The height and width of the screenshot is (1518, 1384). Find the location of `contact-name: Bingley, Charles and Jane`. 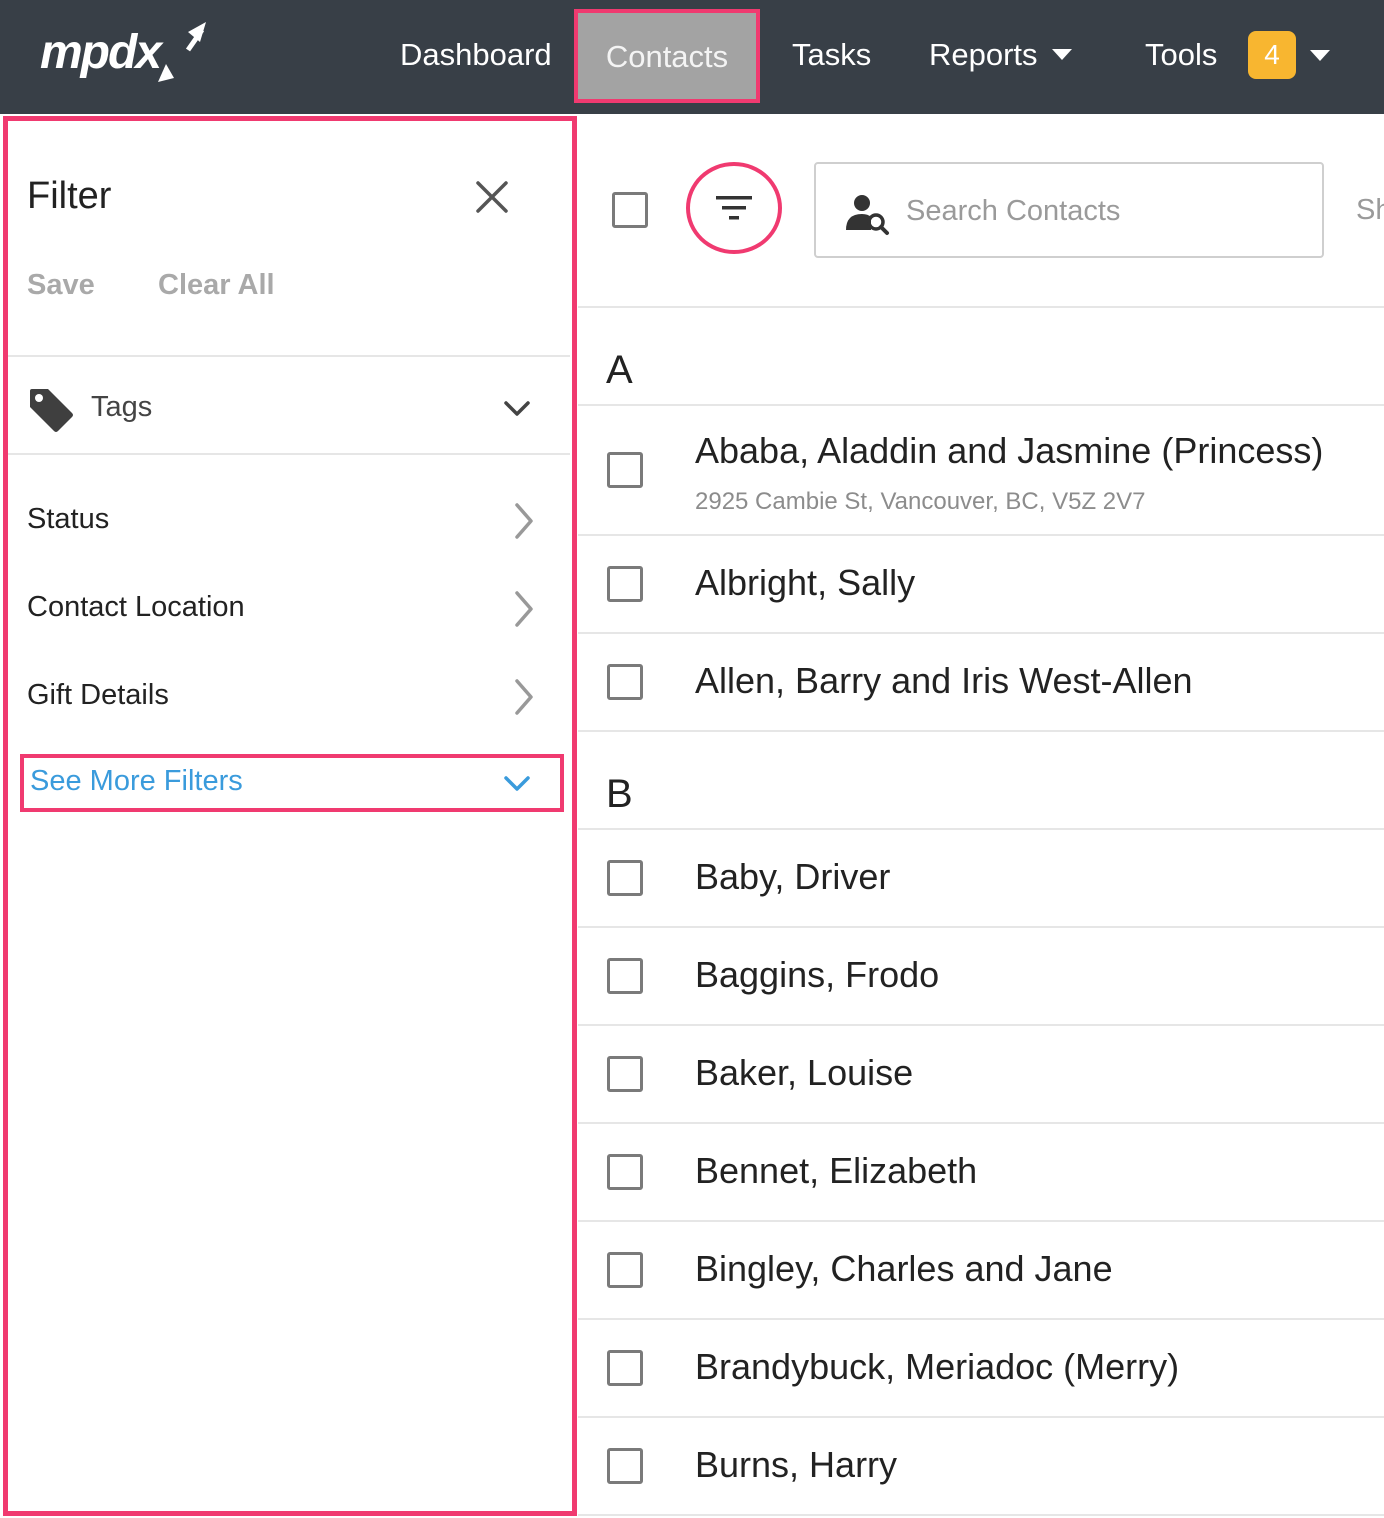

contact-name: Bingley, Charles and Jane is located at coordinates (904, 1269).